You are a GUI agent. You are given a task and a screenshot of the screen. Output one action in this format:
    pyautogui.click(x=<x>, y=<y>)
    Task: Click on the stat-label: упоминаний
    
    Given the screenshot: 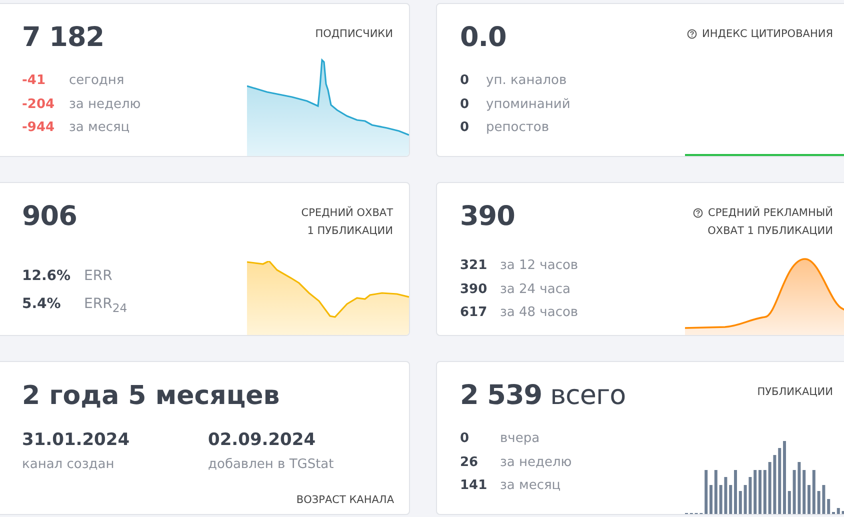 What is the action you would take?
    pyautogui.click(x=528, y=104)
    